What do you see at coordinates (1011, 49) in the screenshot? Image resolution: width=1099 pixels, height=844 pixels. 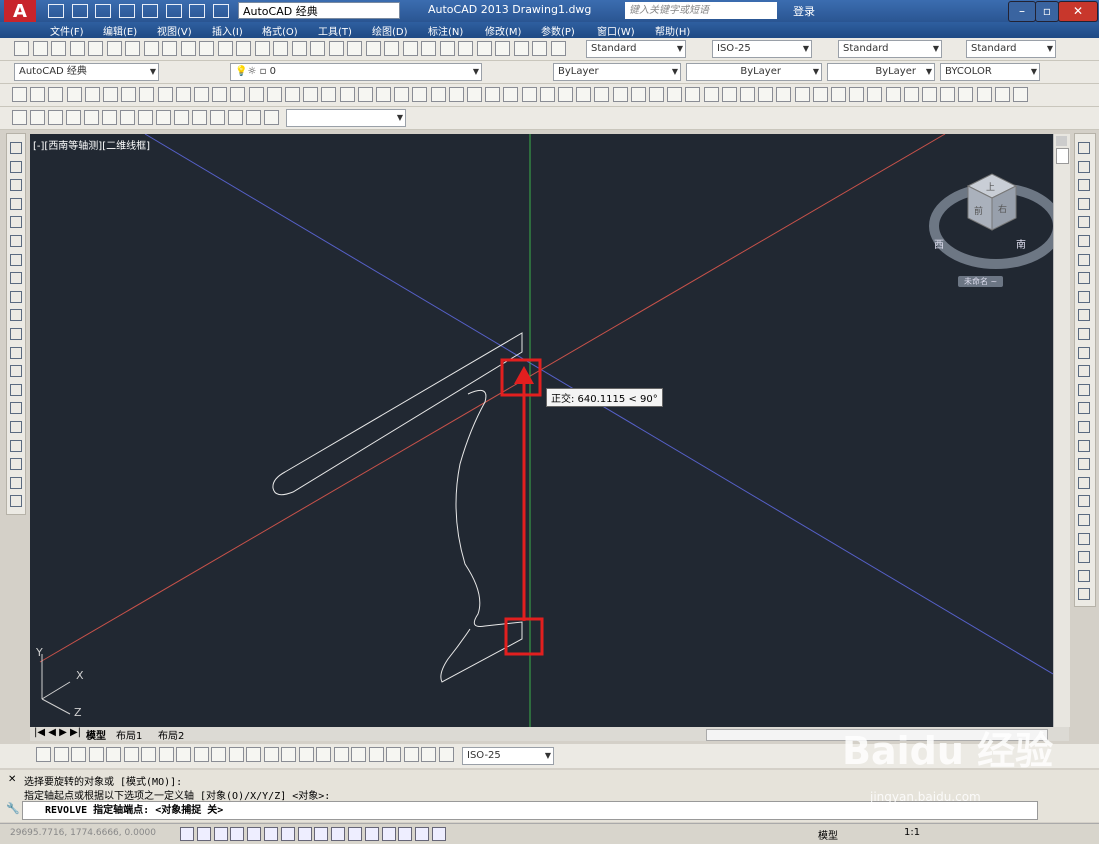 I see `mleader-style-select: Standard ▼` at bounding box center [1011, 49].